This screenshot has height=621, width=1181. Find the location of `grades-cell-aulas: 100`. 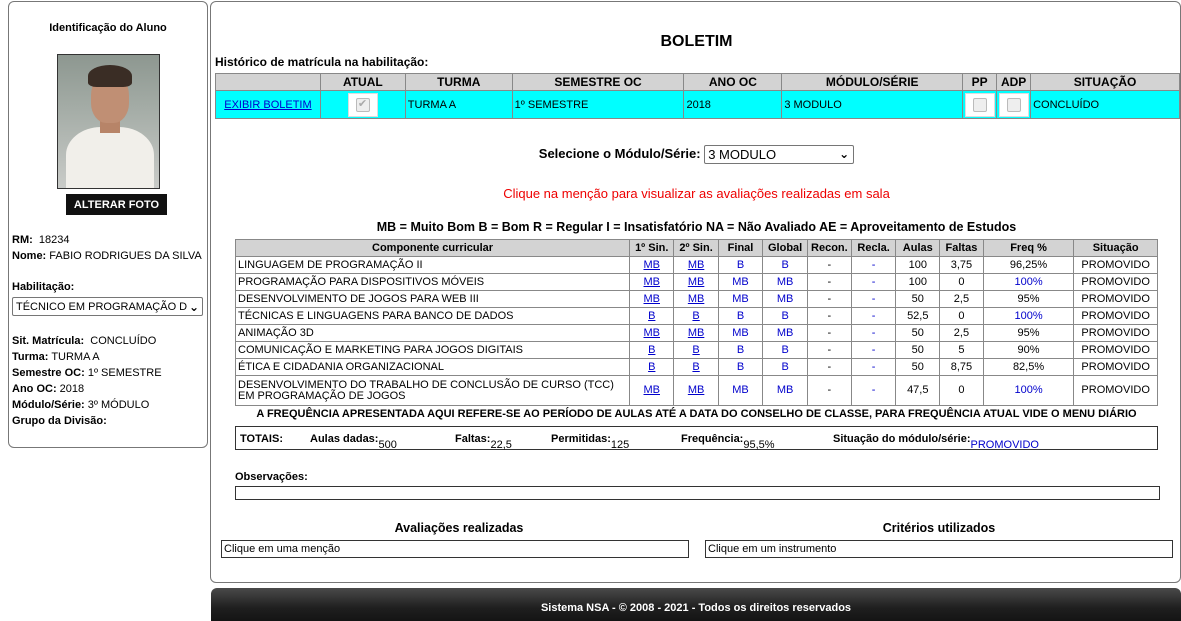

grades-cell-aulas: 100 is located at coordinates (918, 282).